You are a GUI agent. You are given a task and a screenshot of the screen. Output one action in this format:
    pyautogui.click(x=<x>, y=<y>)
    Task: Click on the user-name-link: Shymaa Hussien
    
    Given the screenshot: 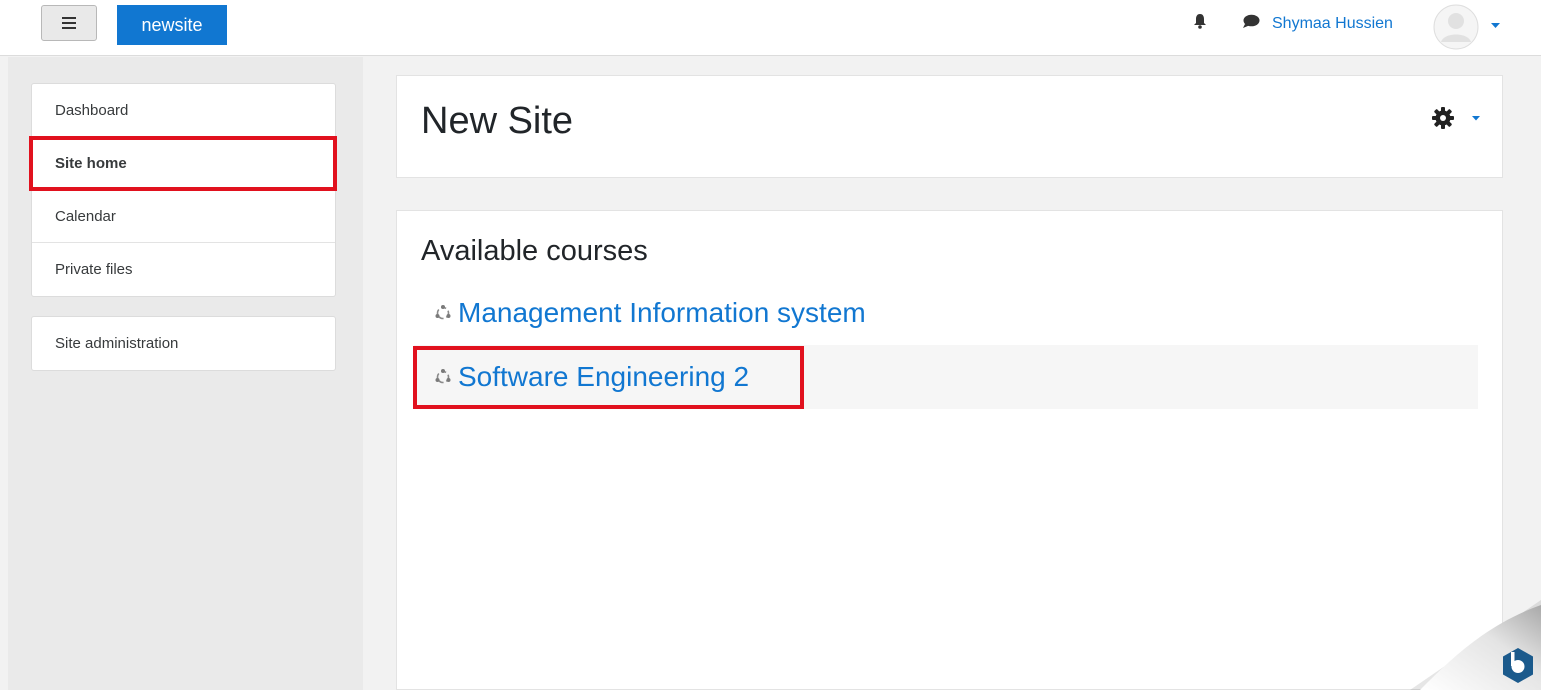 What is the action you would take?
    pyautogui.click(x=1332, y=24)
    